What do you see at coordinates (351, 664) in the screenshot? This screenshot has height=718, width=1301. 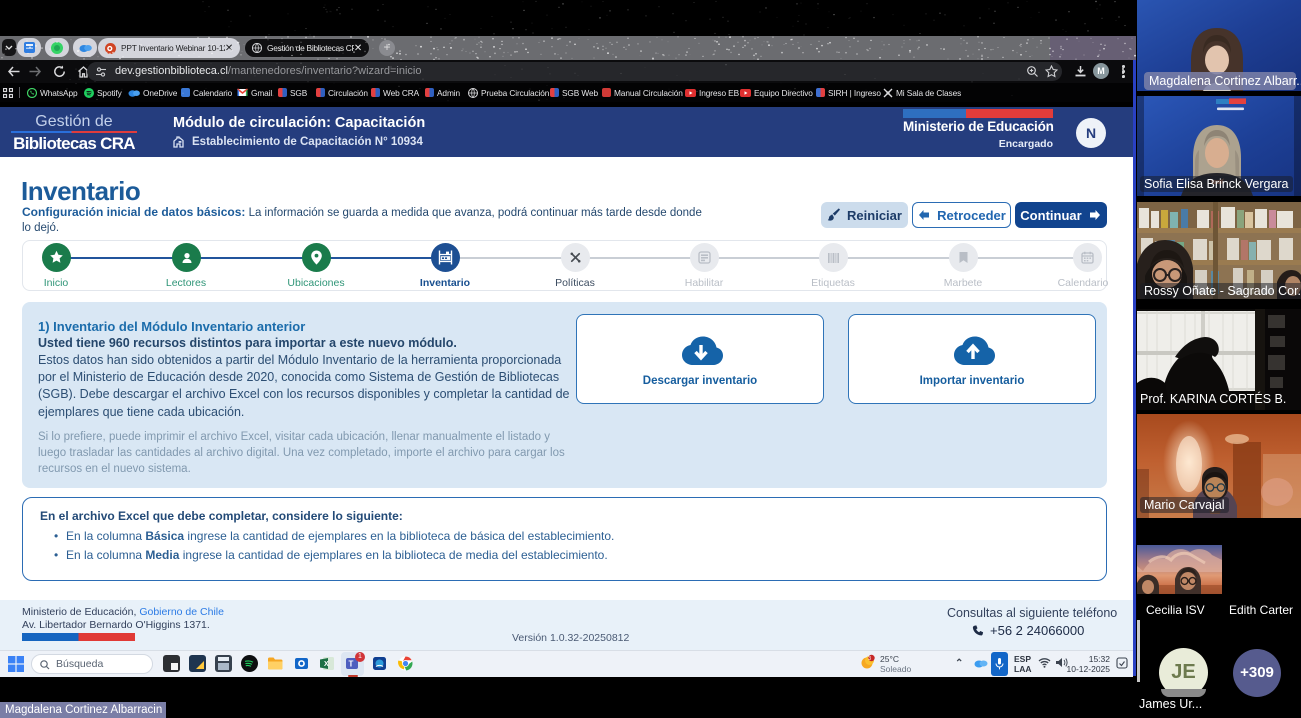 I see `svg-text: T` at bounding box center [351, 664].